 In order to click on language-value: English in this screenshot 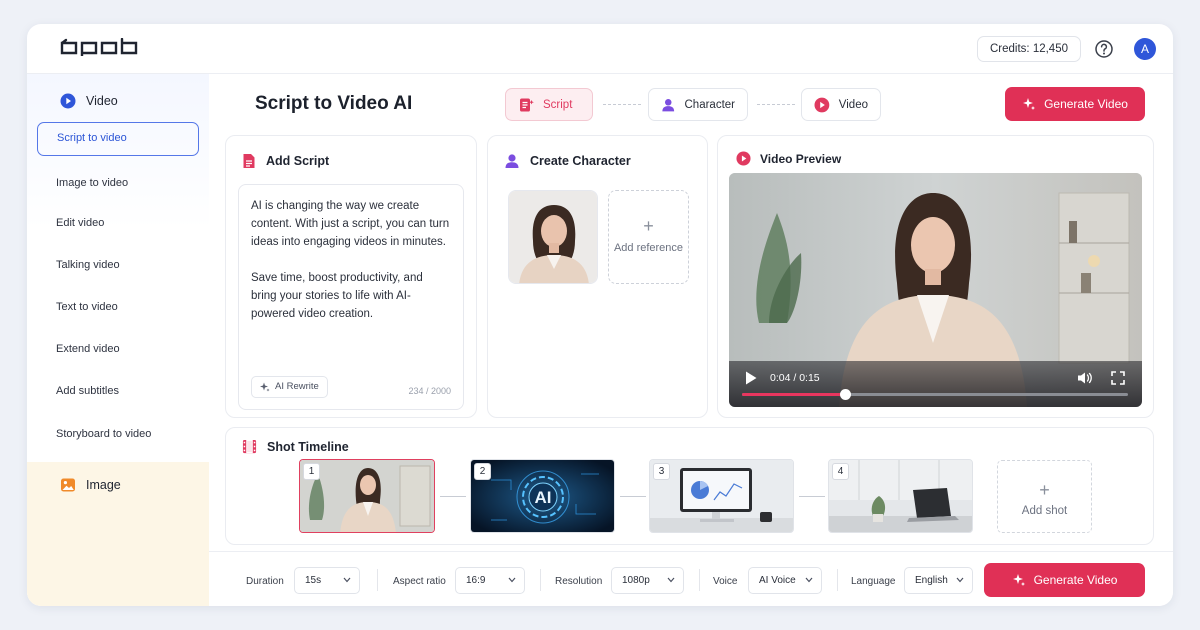, I will do `click(931, 580)`.